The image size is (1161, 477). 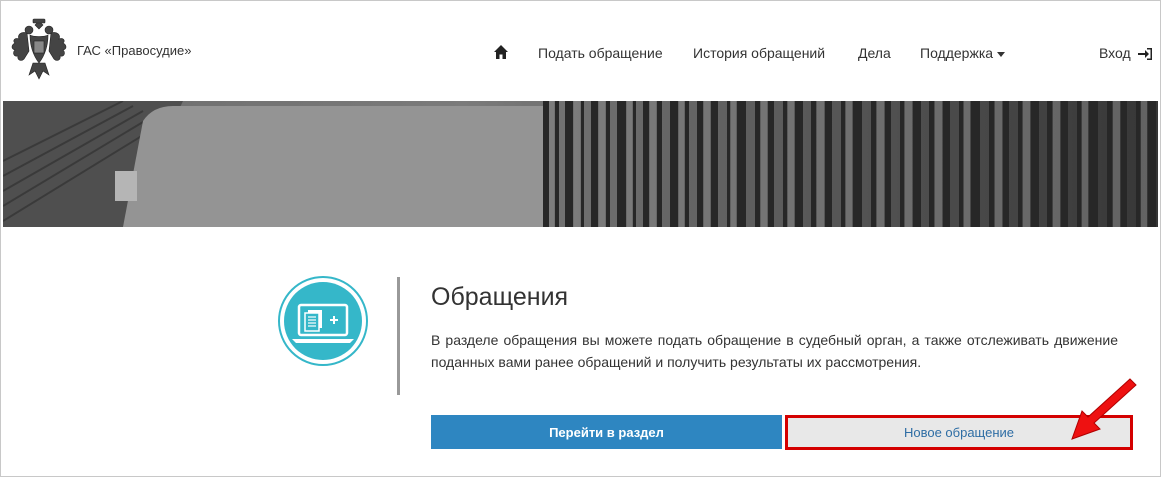 What do you see at coordinates (874, 53) in the screenshot?
I see `nav-cases: Дела` at bounding box center [874, 53].